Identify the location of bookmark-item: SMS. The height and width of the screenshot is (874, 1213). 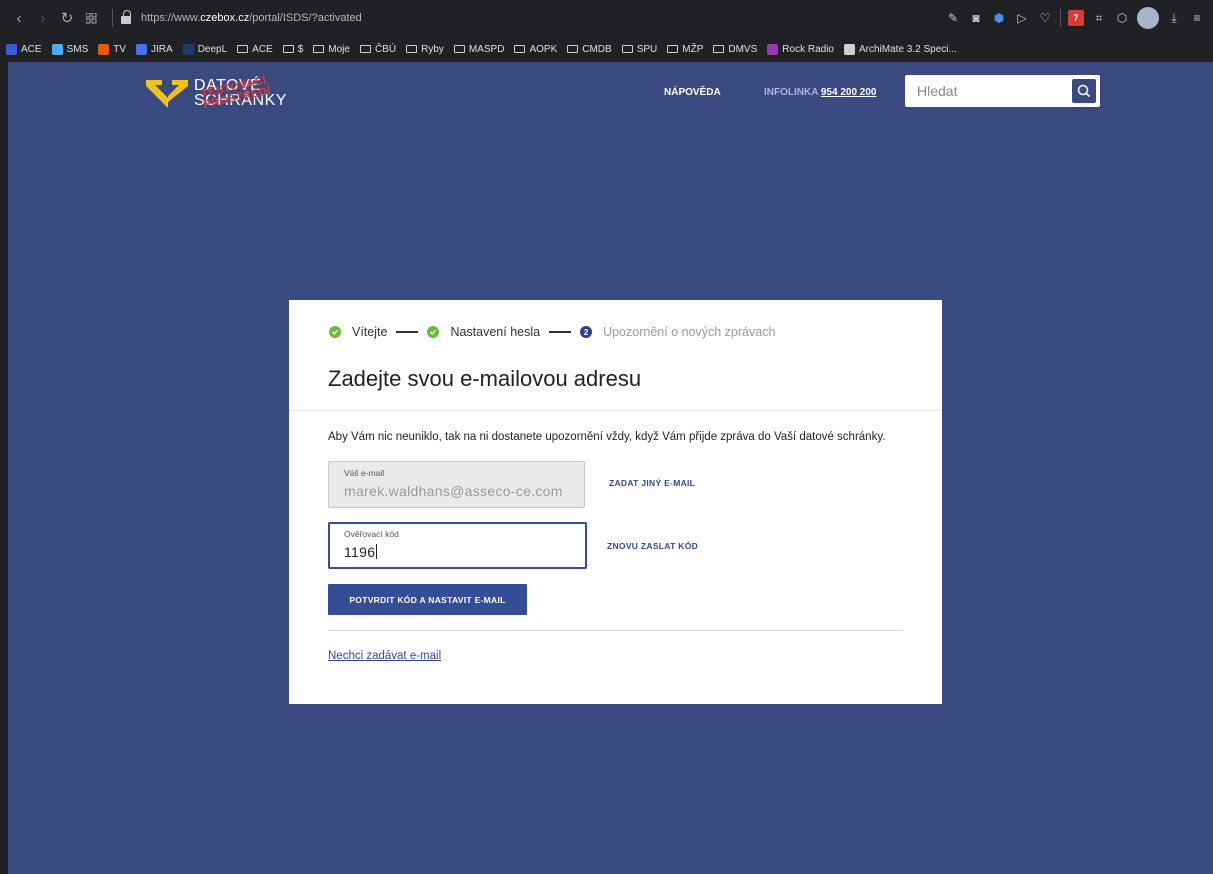
(70, 49).